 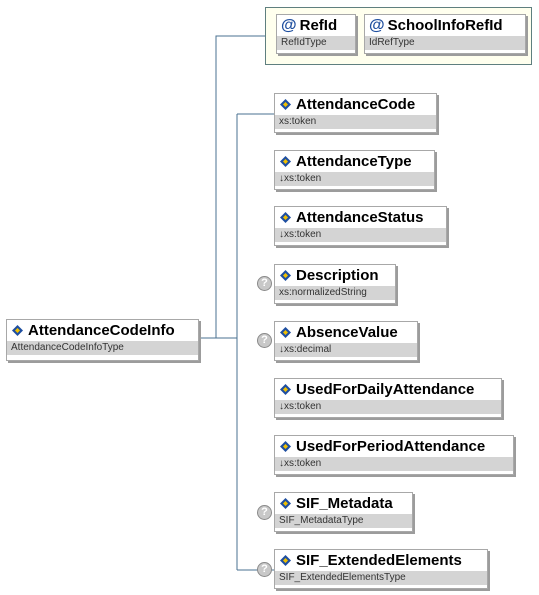 What do you see at coordinates (347, 332) in the screenshot?
I see `element-name: AbsenceValue` at bounding box center [347, 332].